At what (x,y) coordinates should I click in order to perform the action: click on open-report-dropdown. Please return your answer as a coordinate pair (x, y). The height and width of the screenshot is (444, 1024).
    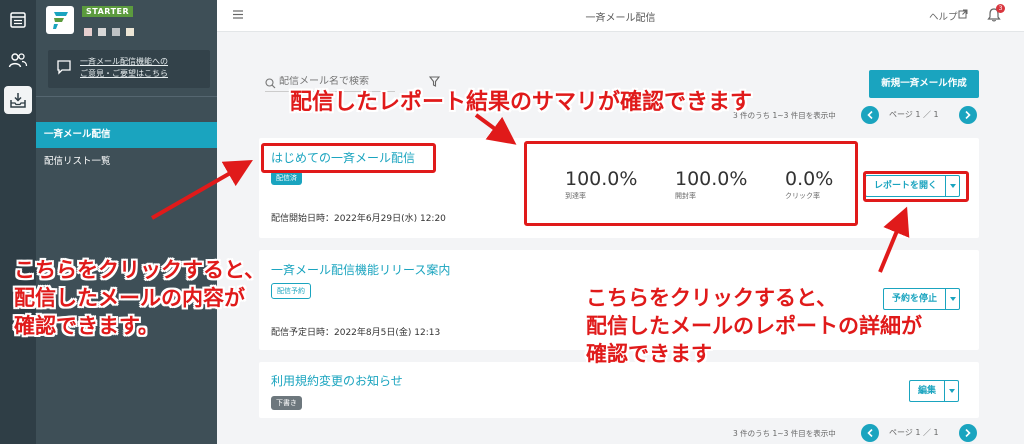
    Looking at the image, I should click on (952, 186).